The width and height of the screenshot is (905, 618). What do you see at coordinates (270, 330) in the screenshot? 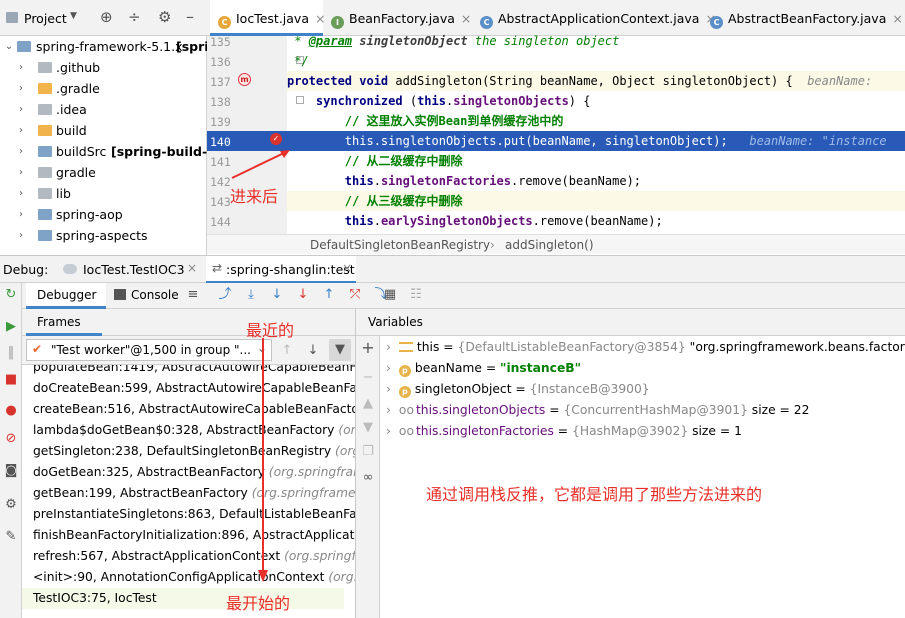
I see `annotation-most-recent: 最近的` at bounding box center [270, 330].